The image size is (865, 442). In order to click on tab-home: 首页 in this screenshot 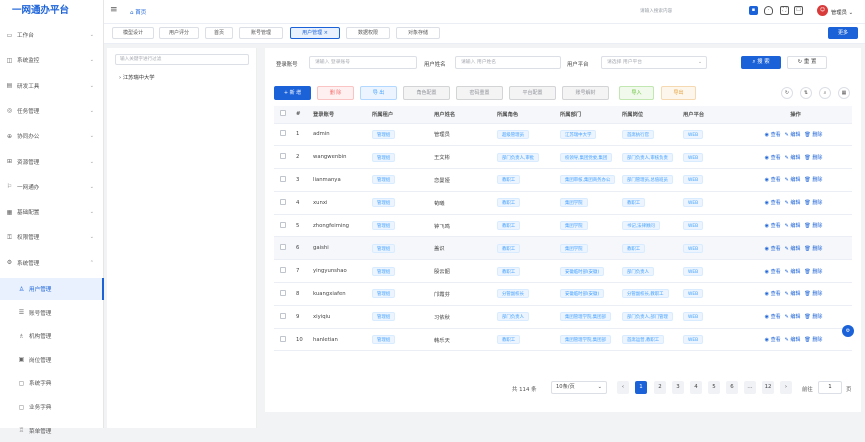, I will do `click(219, 33)`.